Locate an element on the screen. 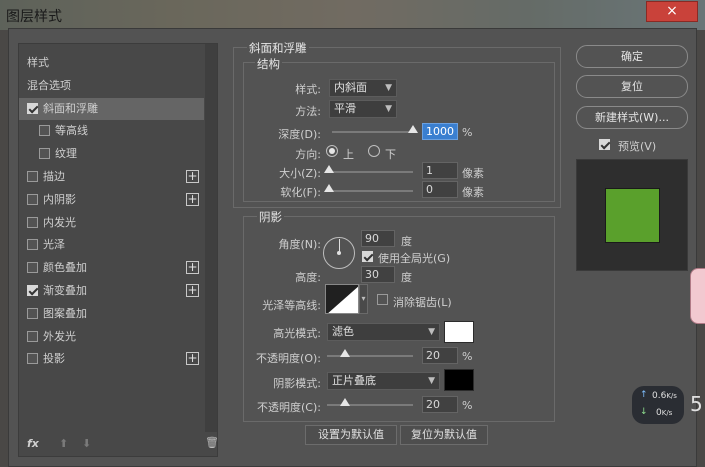 The image size is (705, 467). shadow-opacity-thumb is located at coordinates (345, 402).